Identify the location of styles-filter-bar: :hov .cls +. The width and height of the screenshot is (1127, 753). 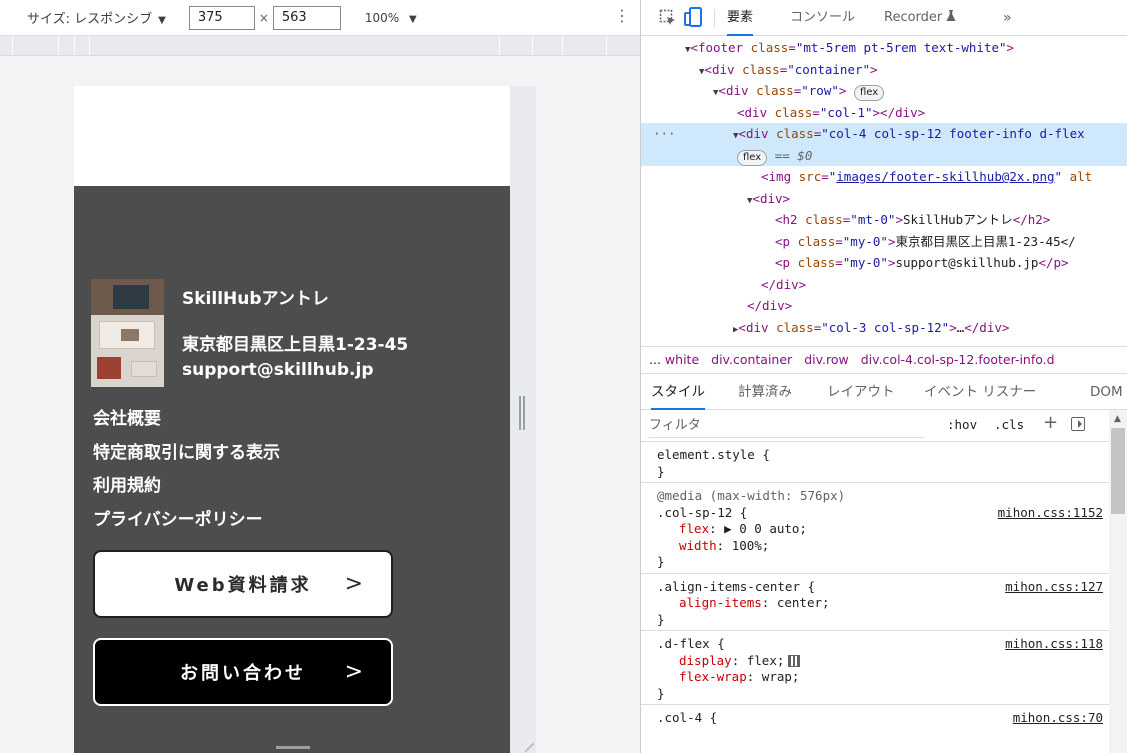
(877, 426).